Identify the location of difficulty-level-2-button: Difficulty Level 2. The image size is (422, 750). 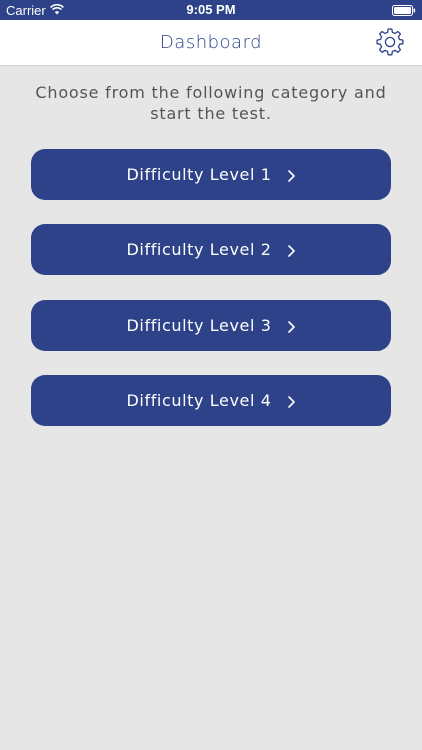
(211, 249).